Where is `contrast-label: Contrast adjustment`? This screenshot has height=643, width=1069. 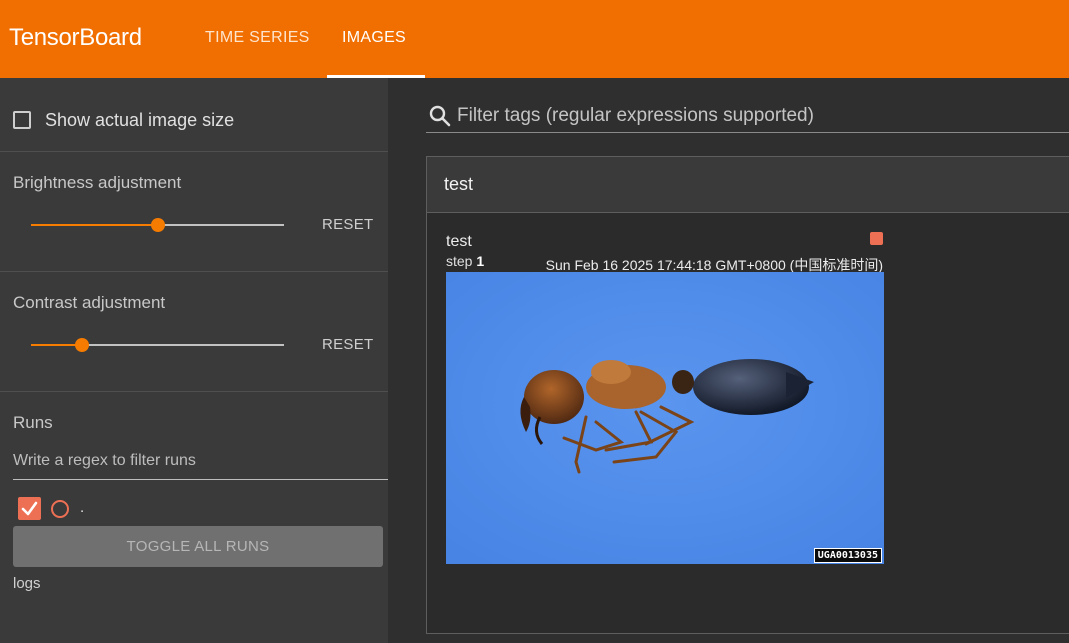
contrast-label: Contrast adjustment is located at coordinates (89, 302).